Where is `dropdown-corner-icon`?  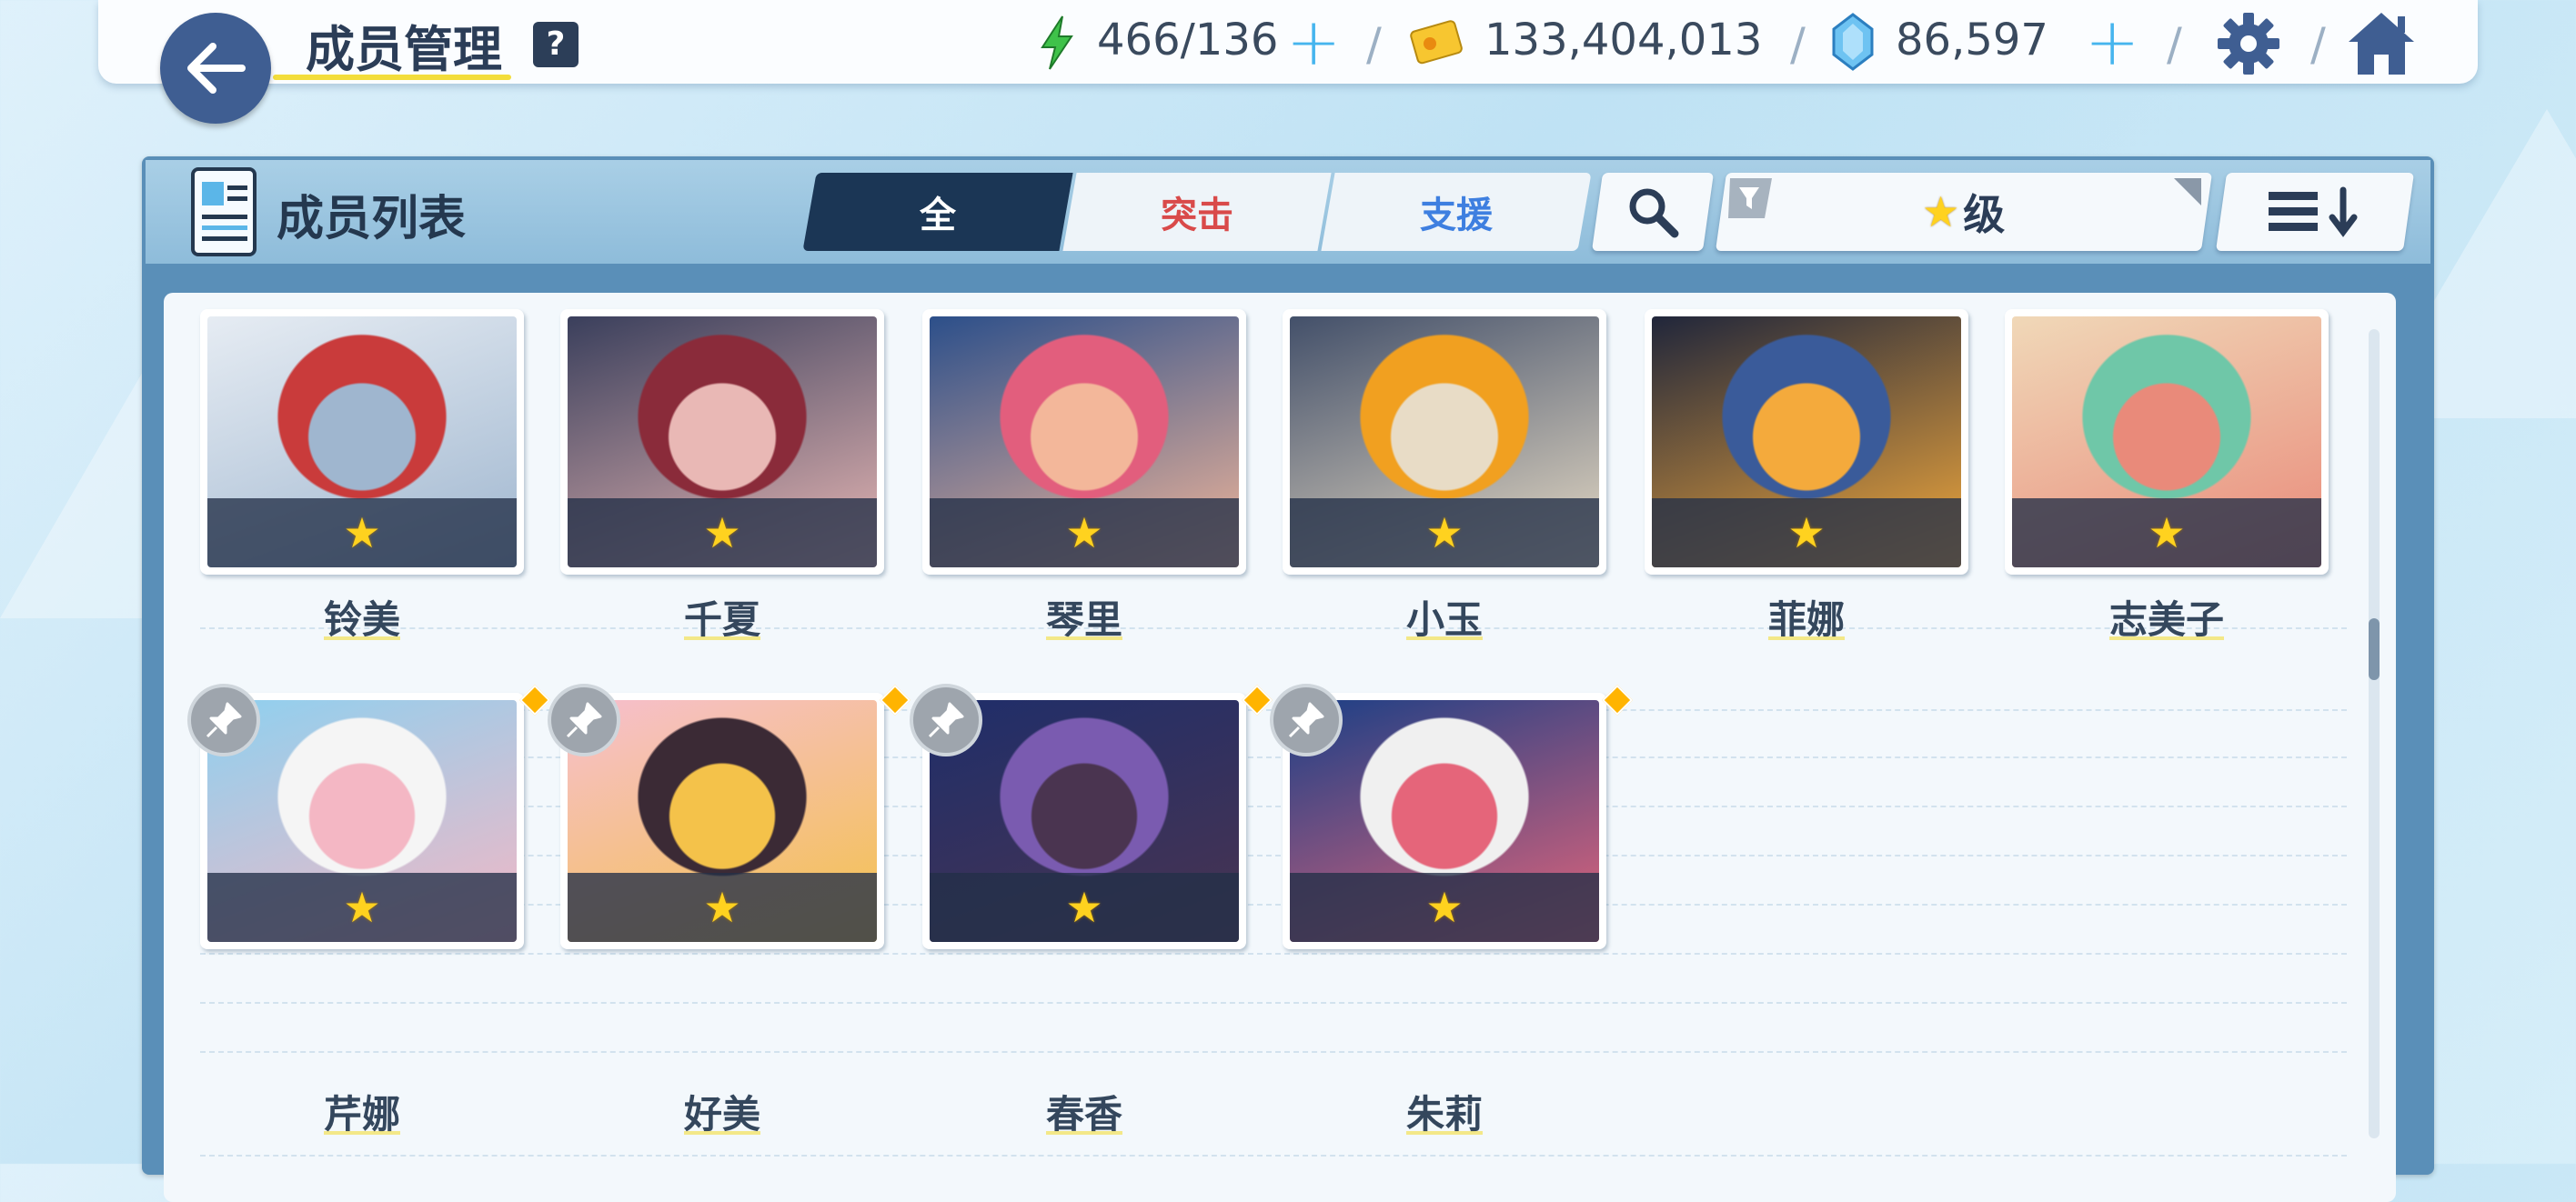
dropdown-corner-icon is located at coordinates (2187, 191).